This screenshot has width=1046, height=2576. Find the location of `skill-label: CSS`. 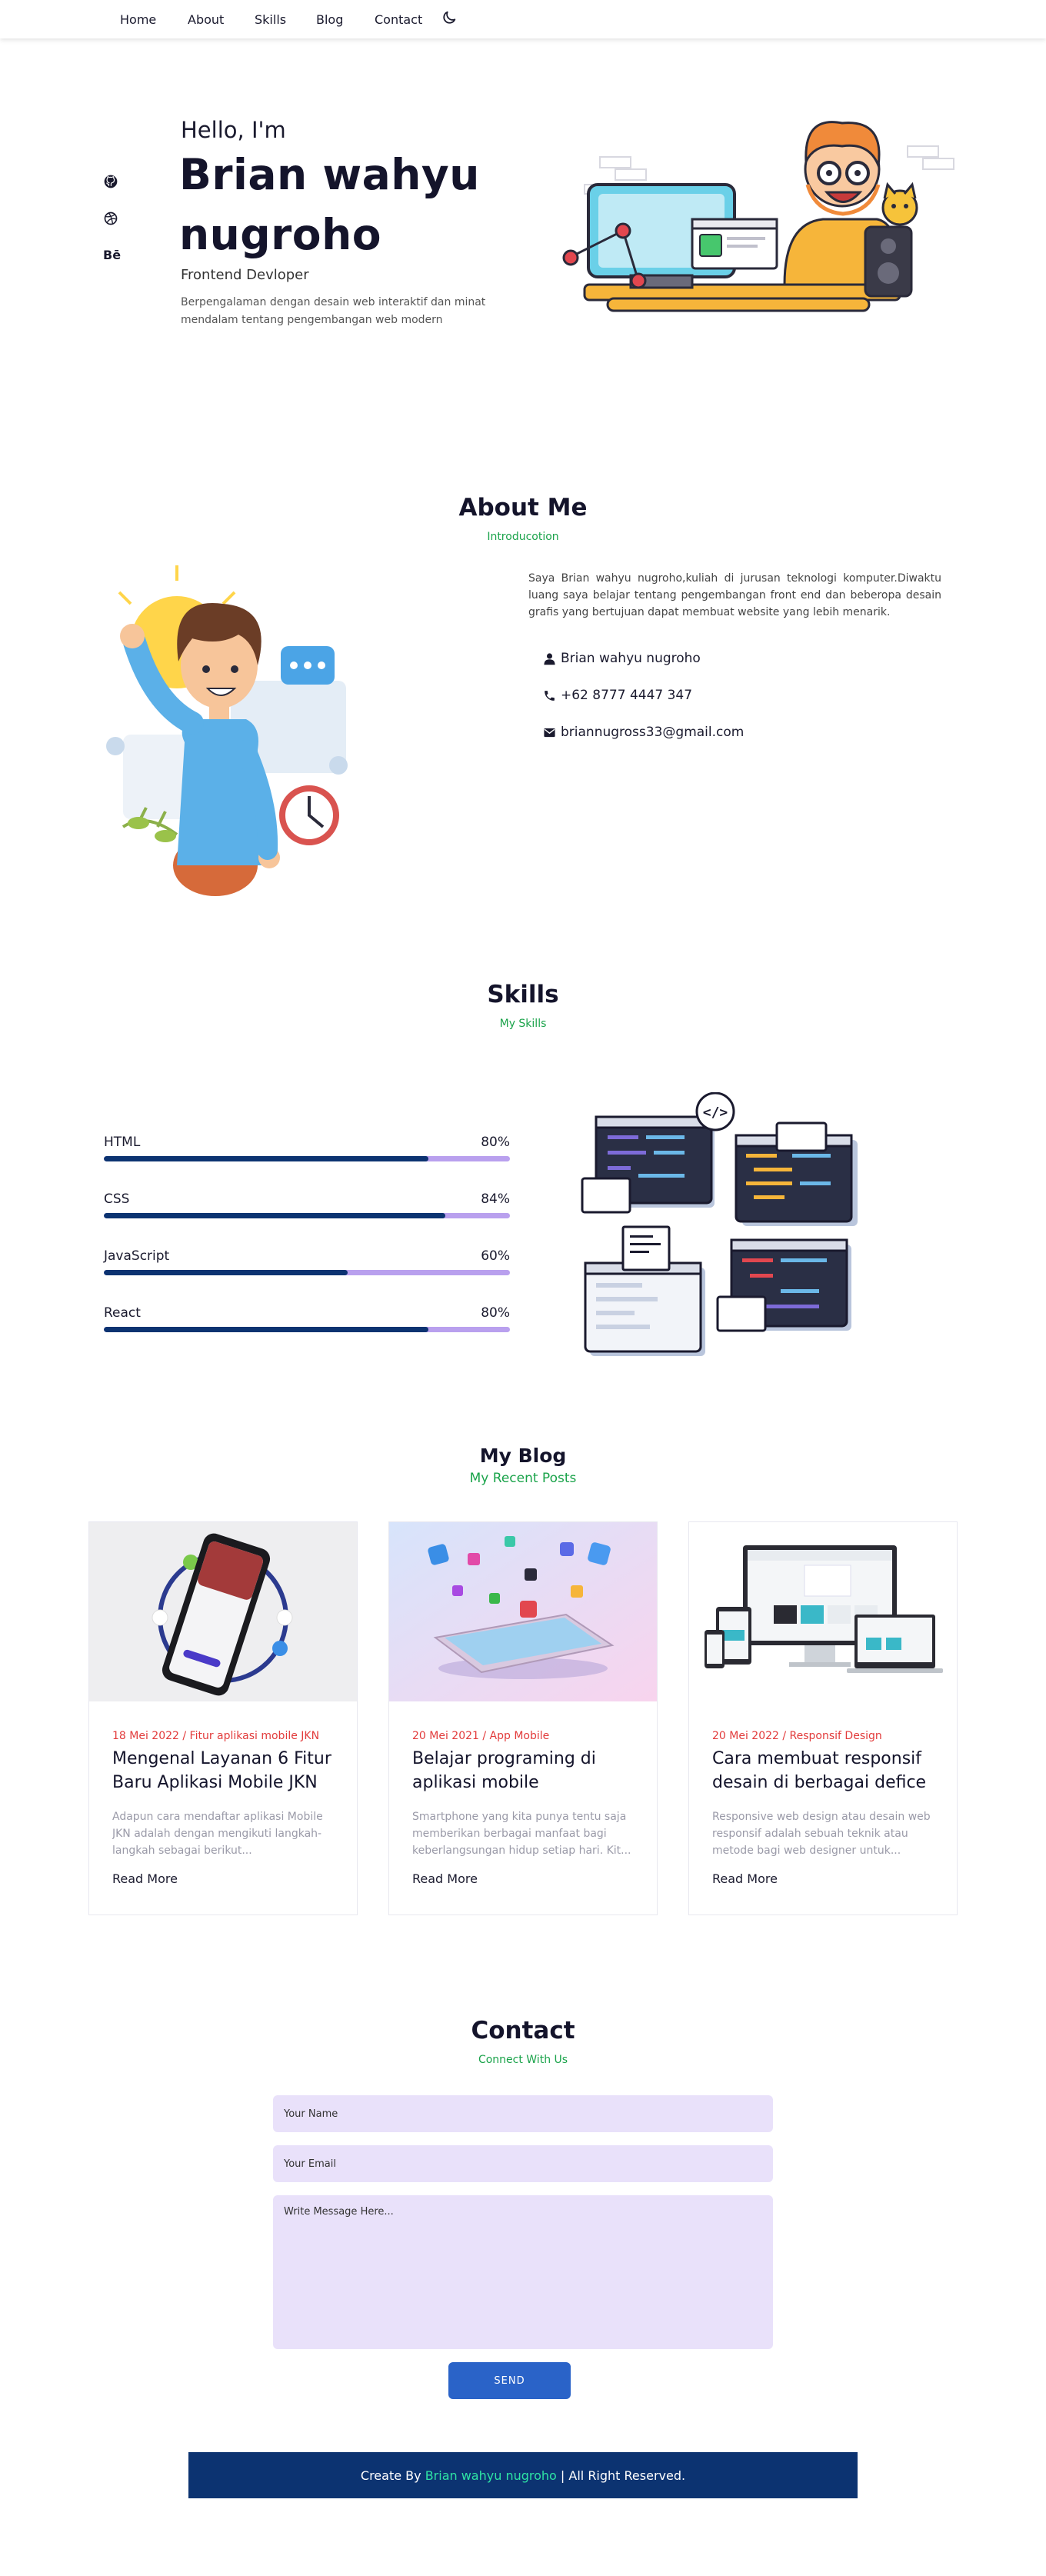

skill-label: CSS is located at coordinates (117, 1199).